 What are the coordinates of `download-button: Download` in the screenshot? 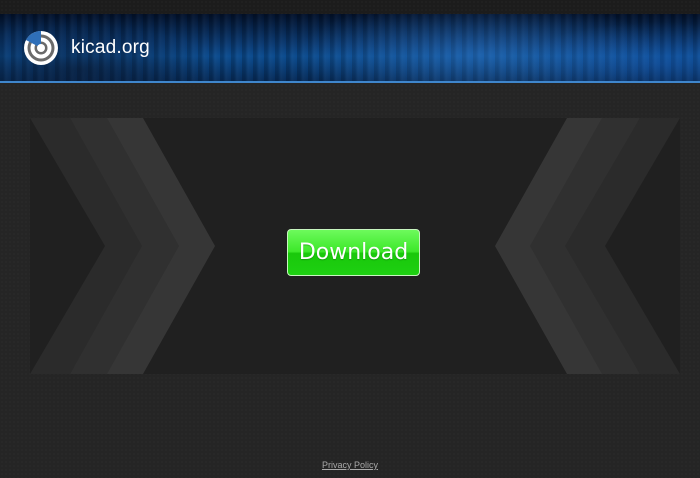 It's located at (353, 252).